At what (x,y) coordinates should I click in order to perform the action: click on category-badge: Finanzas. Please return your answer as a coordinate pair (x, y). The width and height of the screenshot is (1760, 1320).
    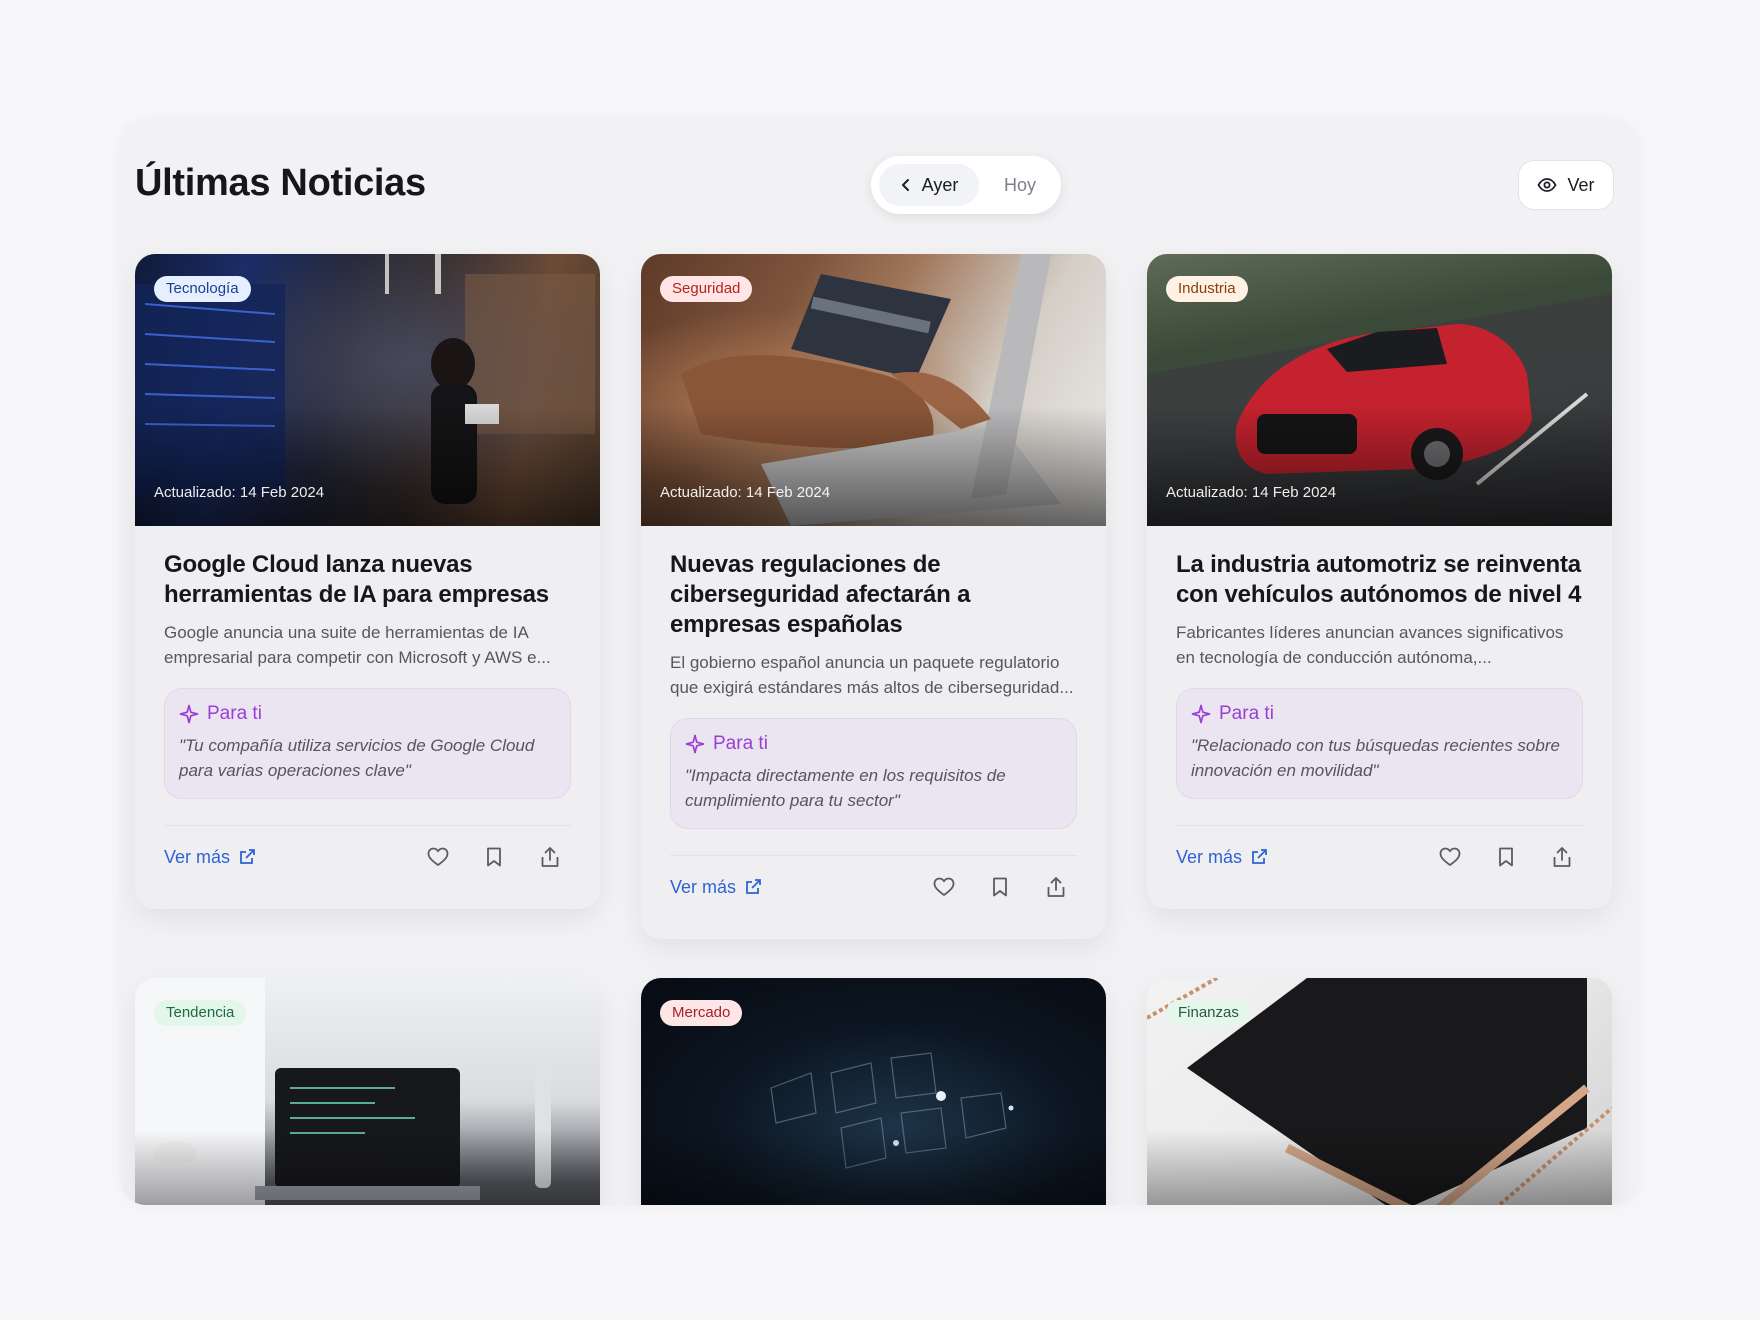
    Looking at the image, I should click on (1208, 1013).